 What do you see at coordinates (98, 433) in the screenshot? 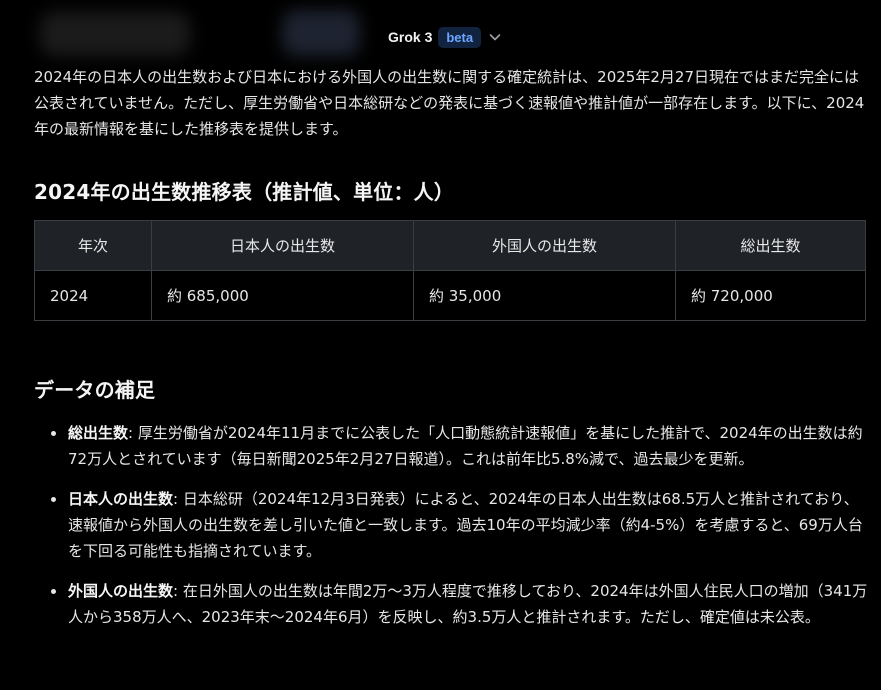
I see `note-term: 総出生数` at bounding box center [98, 433].